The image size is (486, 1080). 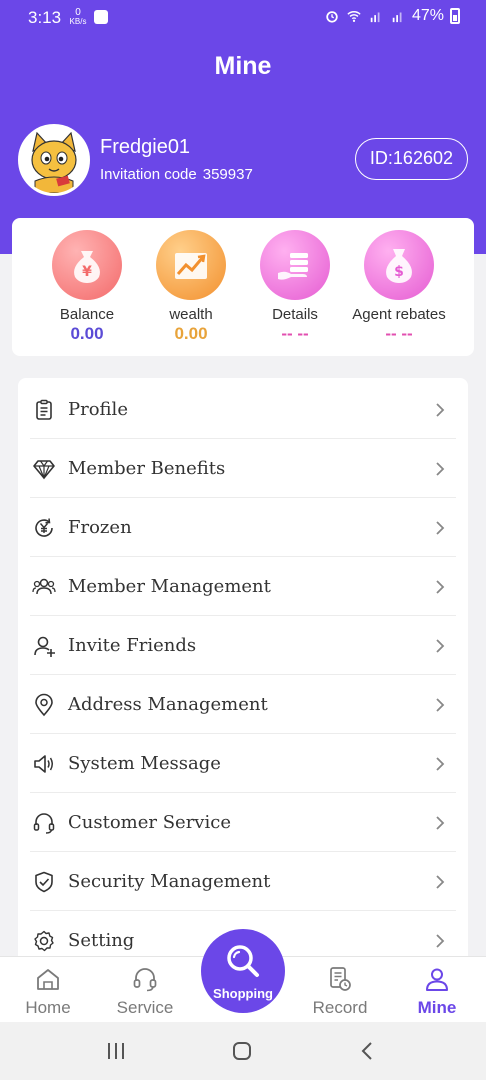 What do you see at coordinates (295, 265) in the screenshot?
I see `hand-coins-icon` at bounding box center [295, 265].